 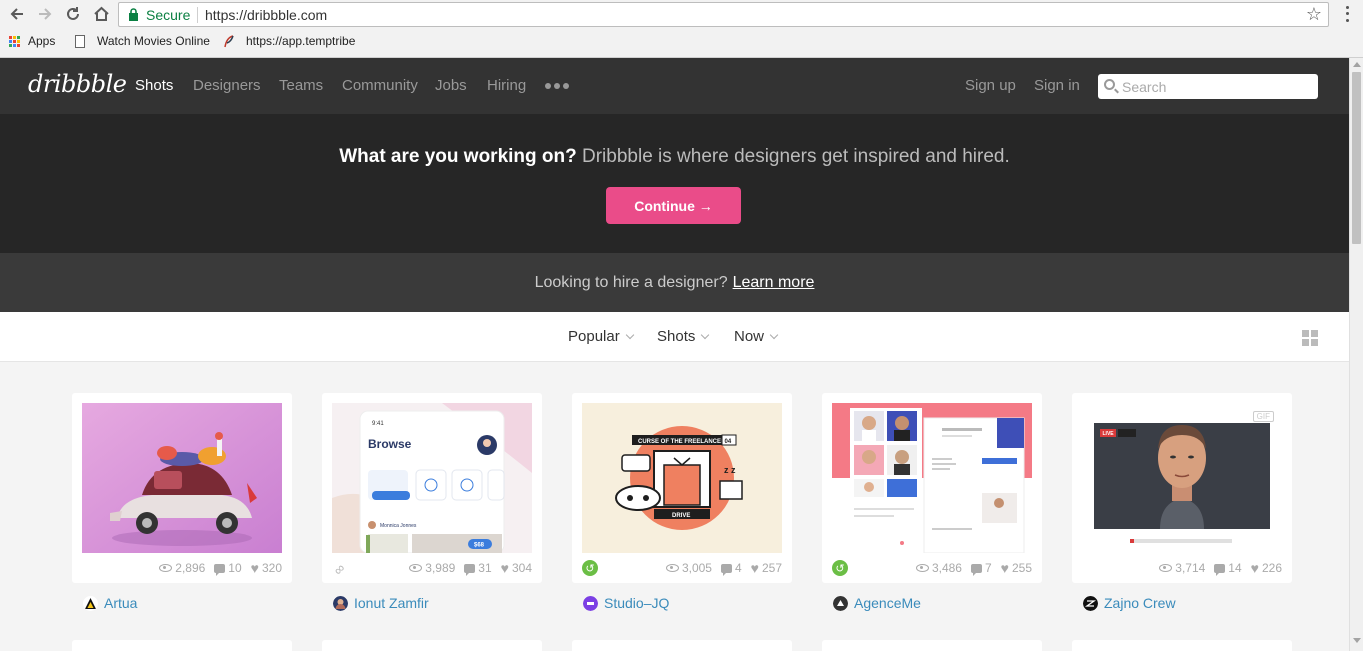 What do you see at coordinates (1357, 64) in the screenshot?
I see `scroll-up-arrow-icon` at bounding box center [1357, 64].